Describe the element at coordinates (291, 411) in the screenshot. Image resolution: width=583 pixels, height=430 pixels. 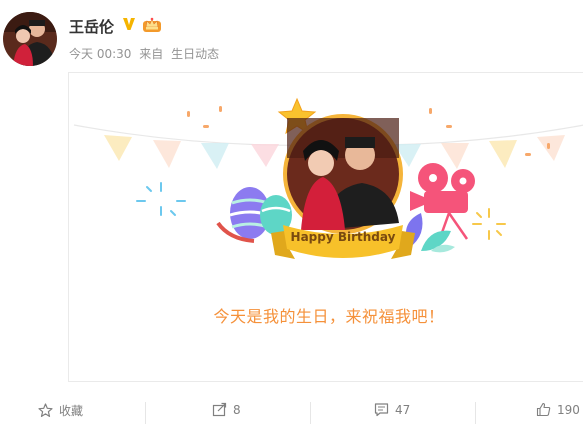
I see `post-action-bar: 收藏 8 47 190` at that location.